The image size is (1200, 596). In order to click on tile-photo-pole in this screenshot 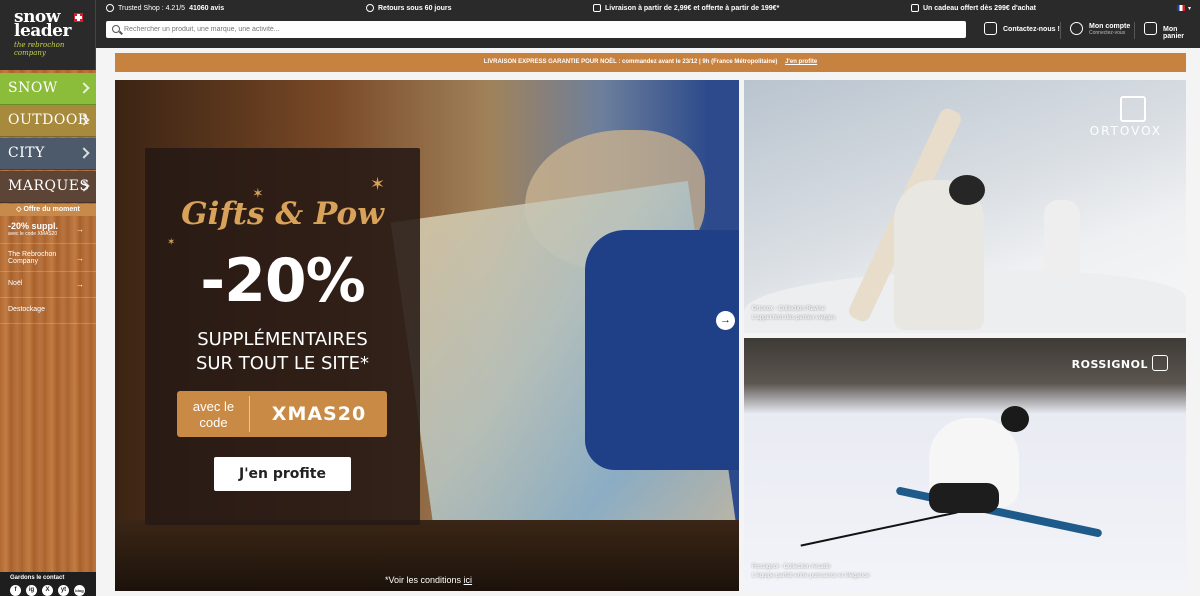, I will do `click(879, 529)`.